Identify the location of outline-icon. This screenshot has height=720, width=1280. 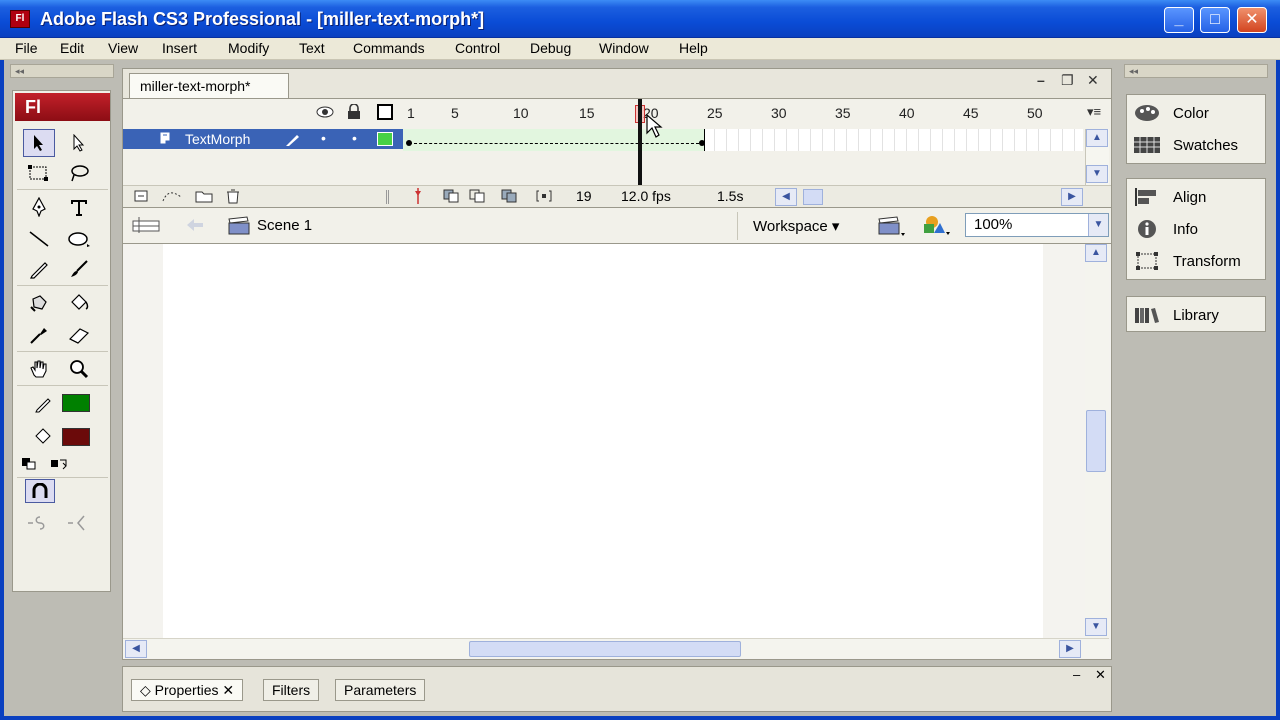
(385, 113).